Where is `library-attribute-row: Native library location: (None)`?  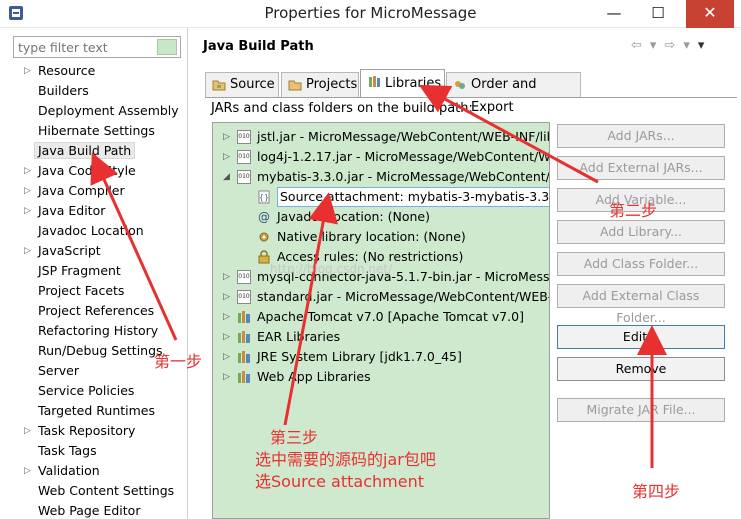 library-attribute-row: Native library location: (None) is located at coordinates (381, 237).